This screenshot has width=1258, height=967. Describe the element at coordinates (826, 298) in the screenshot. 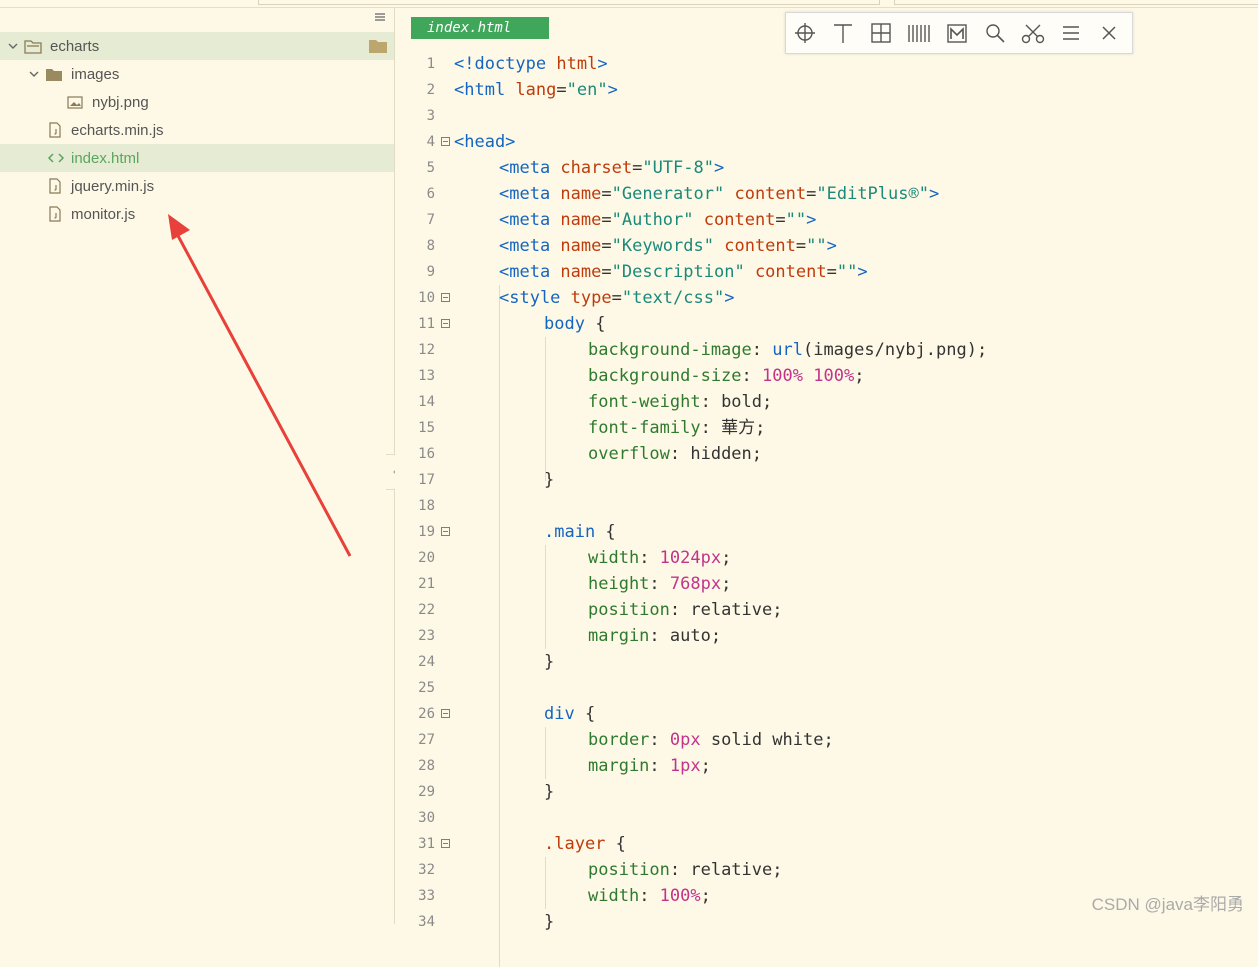

I see `code-line: 10 <style type="text/css">` at that location.